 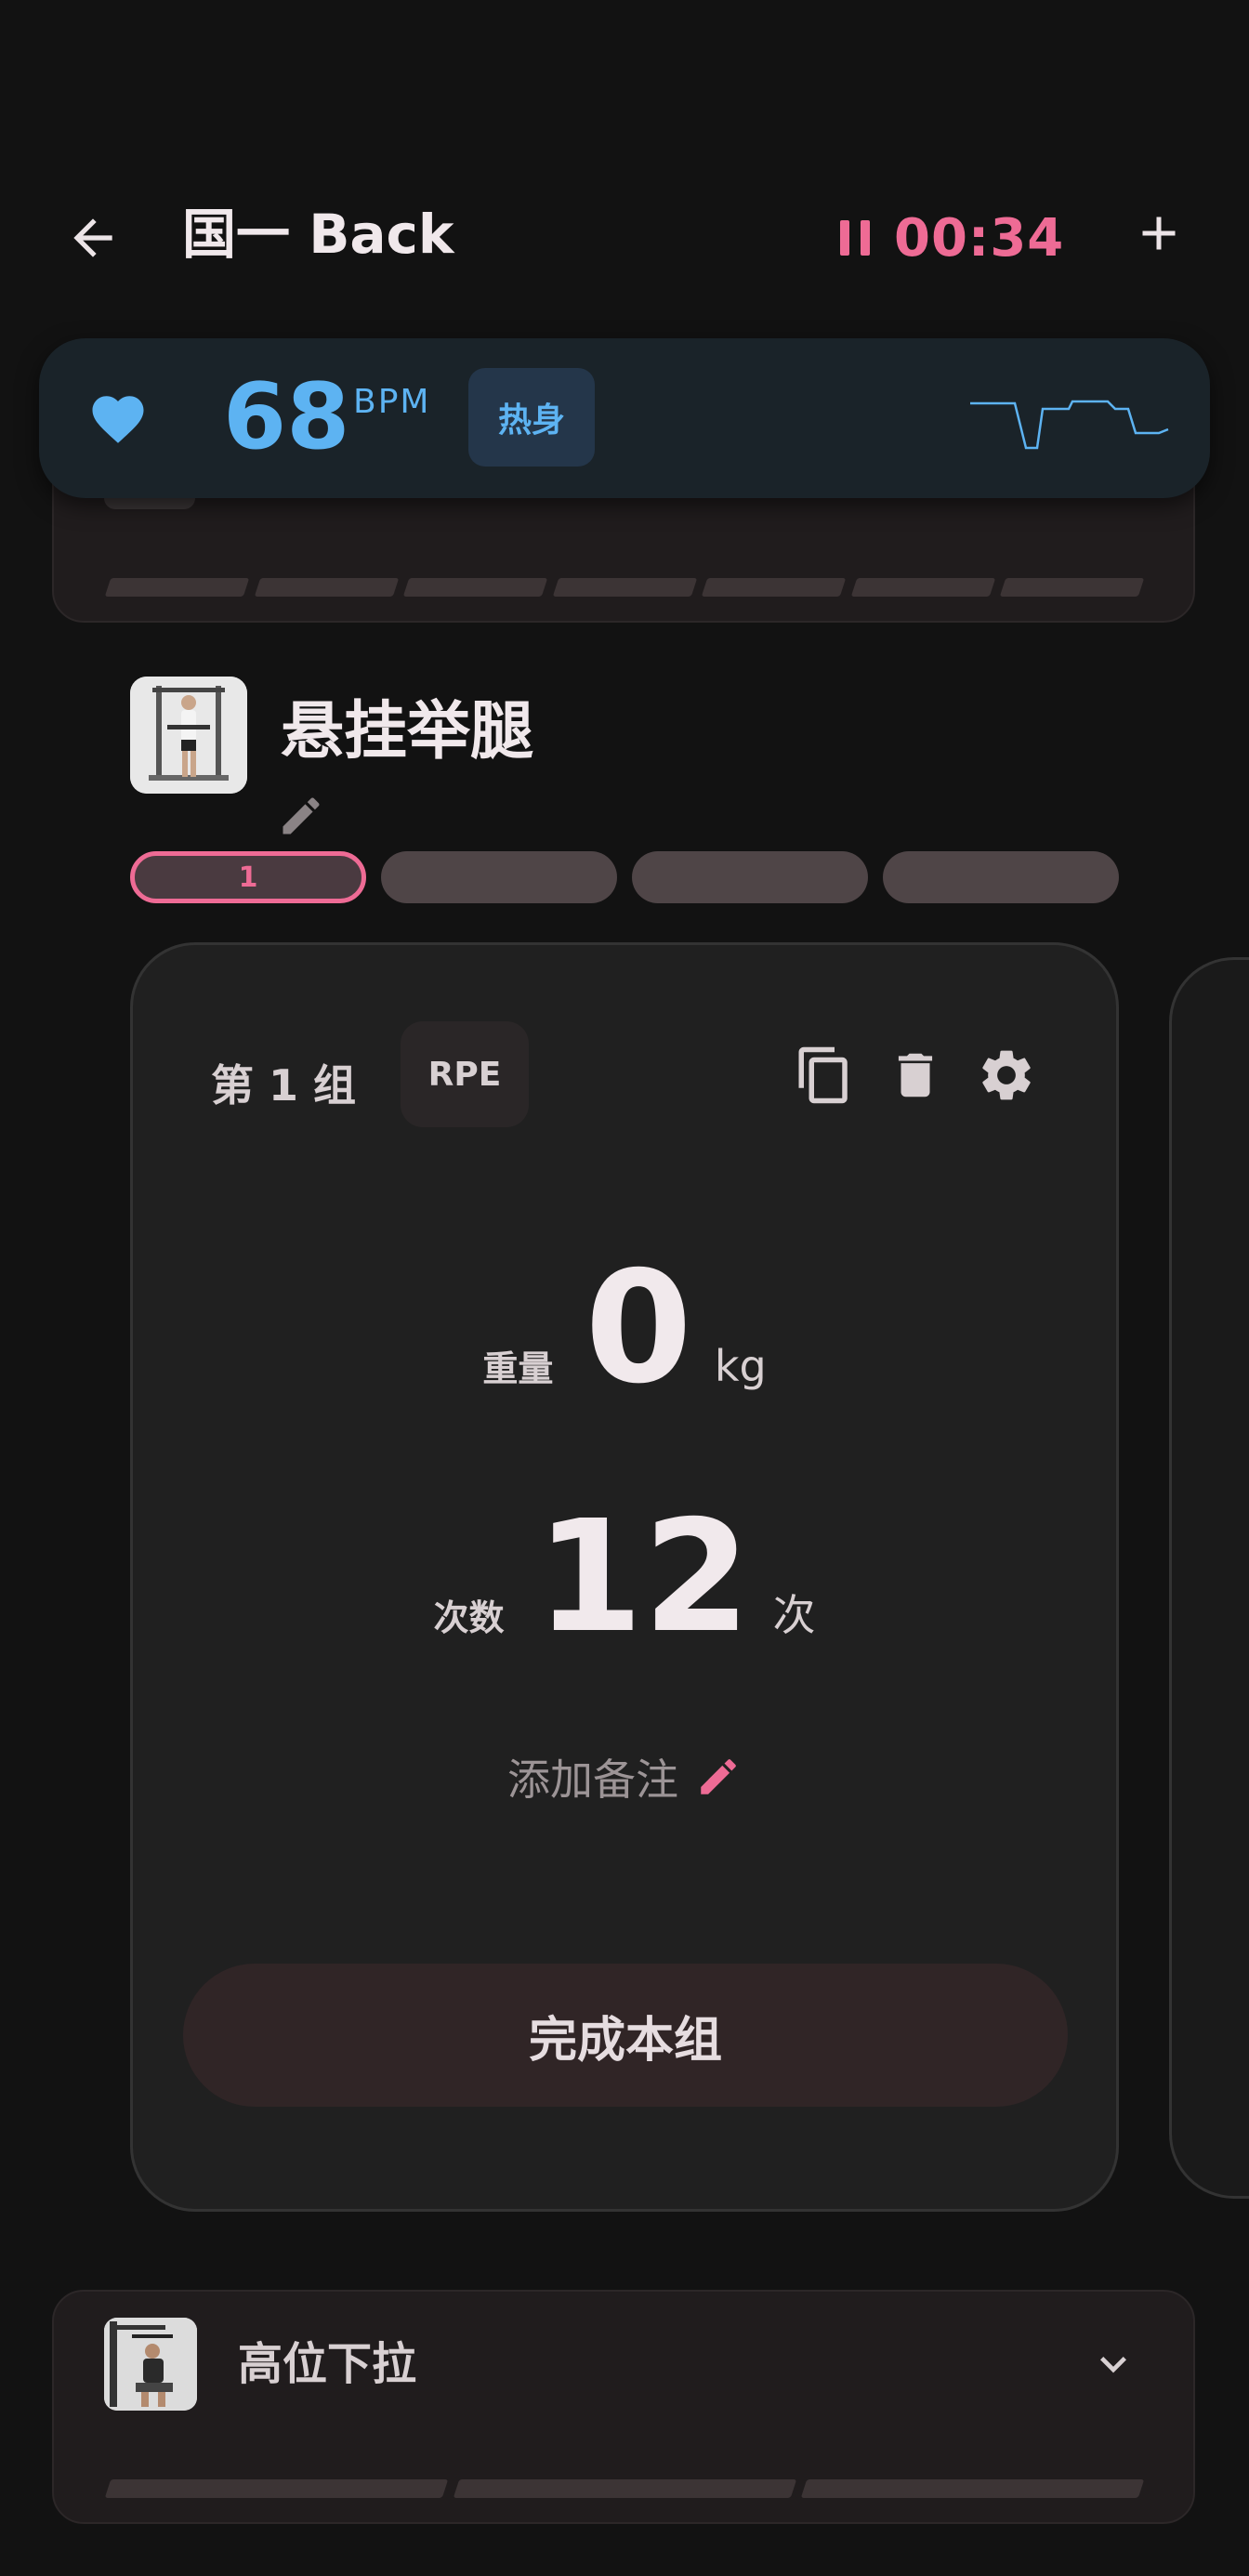 I want to click on copy-set-button, so click(x=824, y=1075).